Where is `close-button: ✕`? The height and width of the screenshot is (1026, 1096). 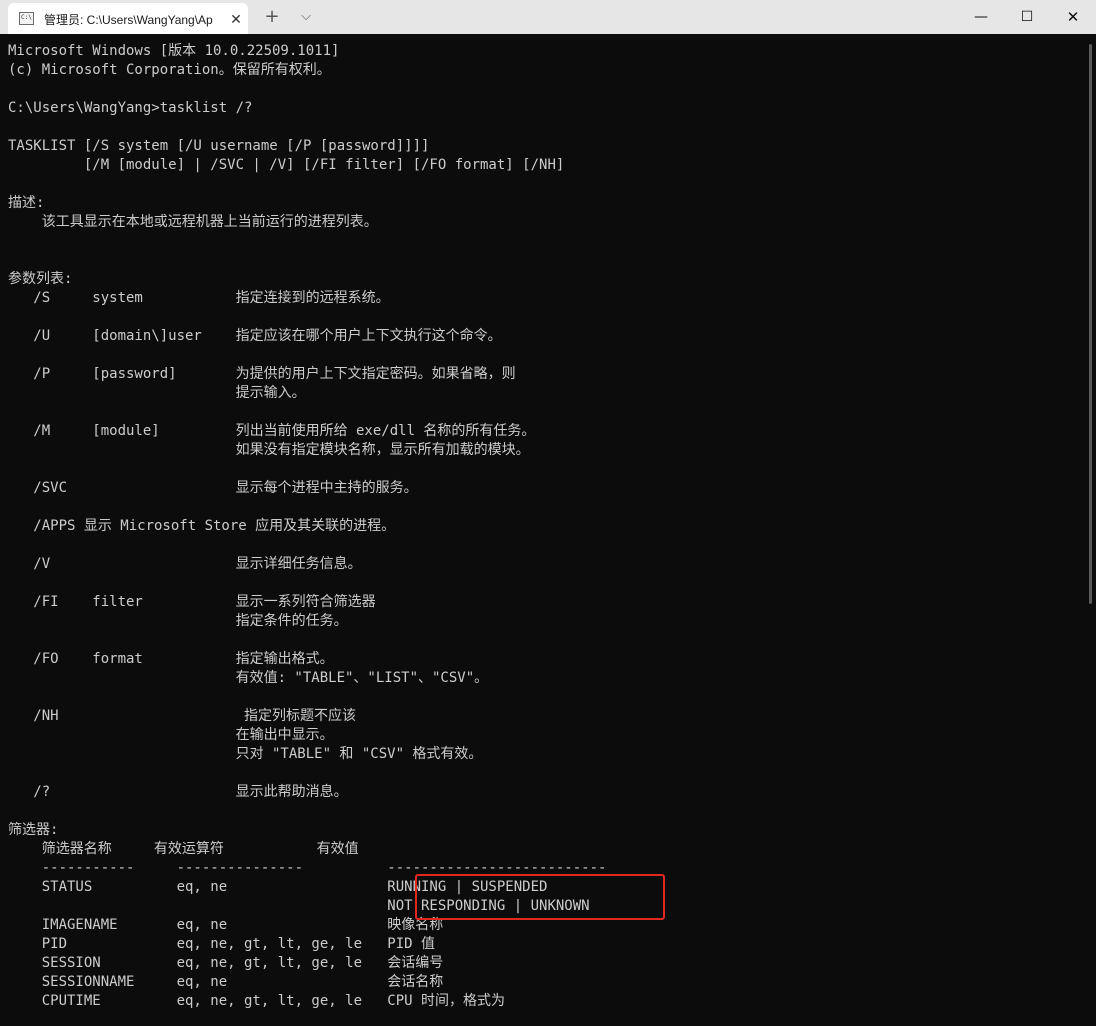 close-button: ✕ is located at coordinates (1073, 17).